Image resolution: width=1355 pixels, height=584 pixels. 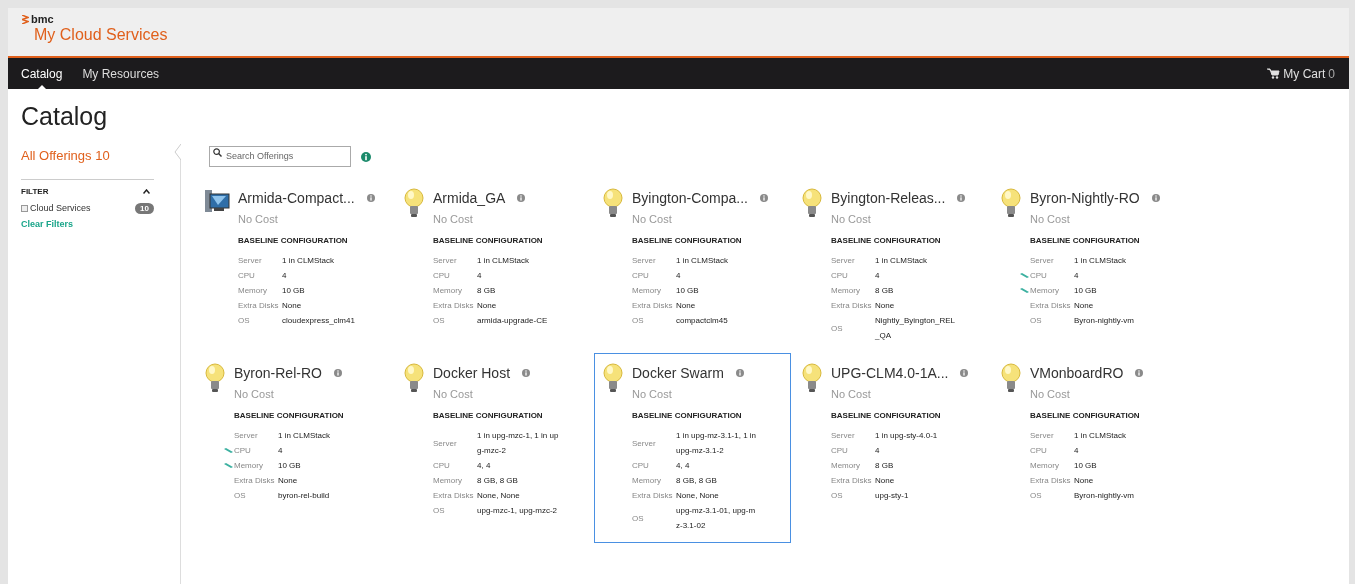 What do you see at coordinates (35, 191) in the screenshot?
I see `filter-heading: FILTER` at bounding box center [35, 191].